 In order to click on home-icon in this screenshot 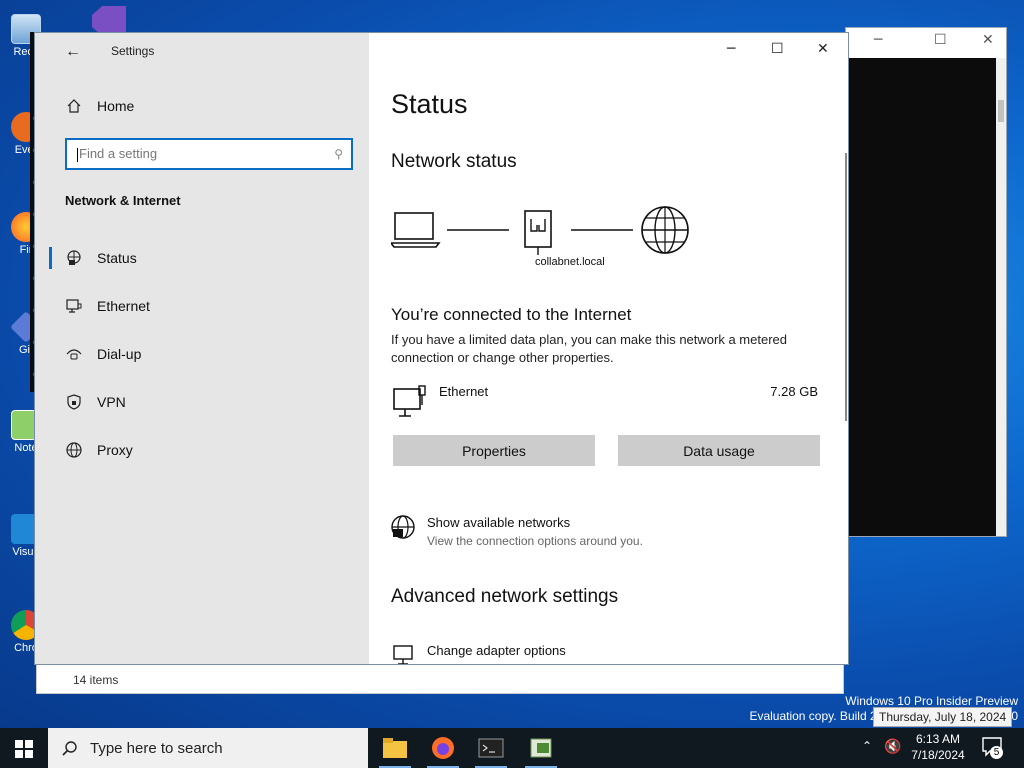, I will do `click(74, 106)`.